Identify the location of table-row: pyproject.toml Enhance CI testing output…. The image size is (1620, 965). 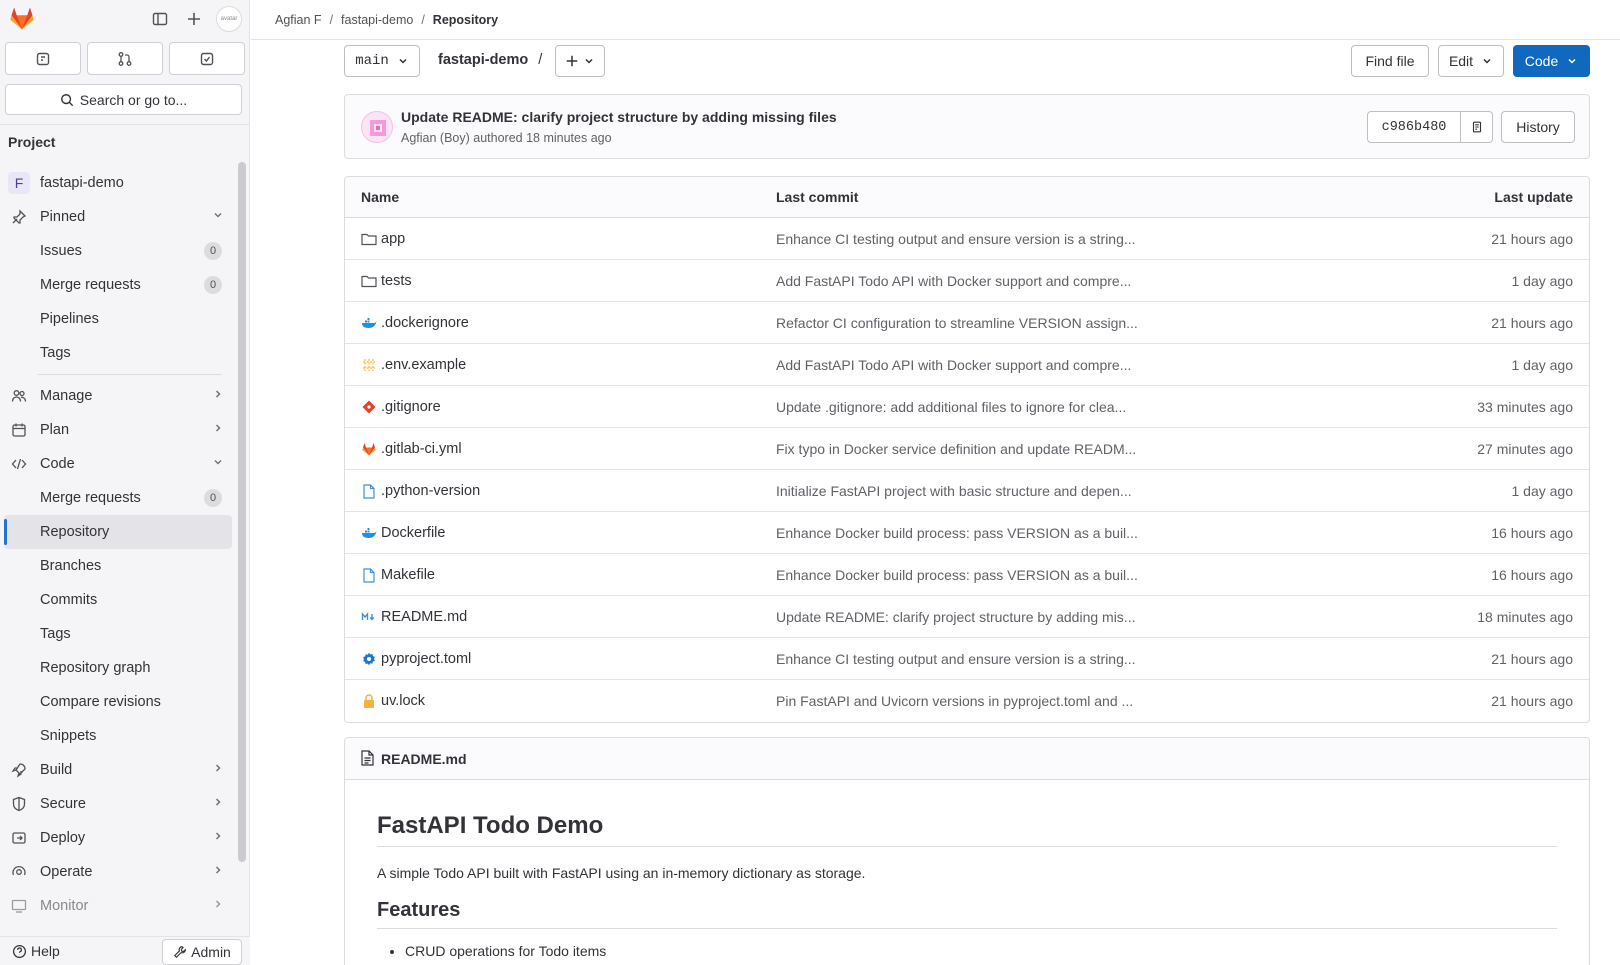
(967, 659).